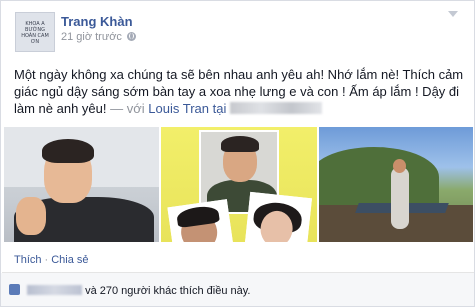  I want to click on photo-hair, so click(68, 151).